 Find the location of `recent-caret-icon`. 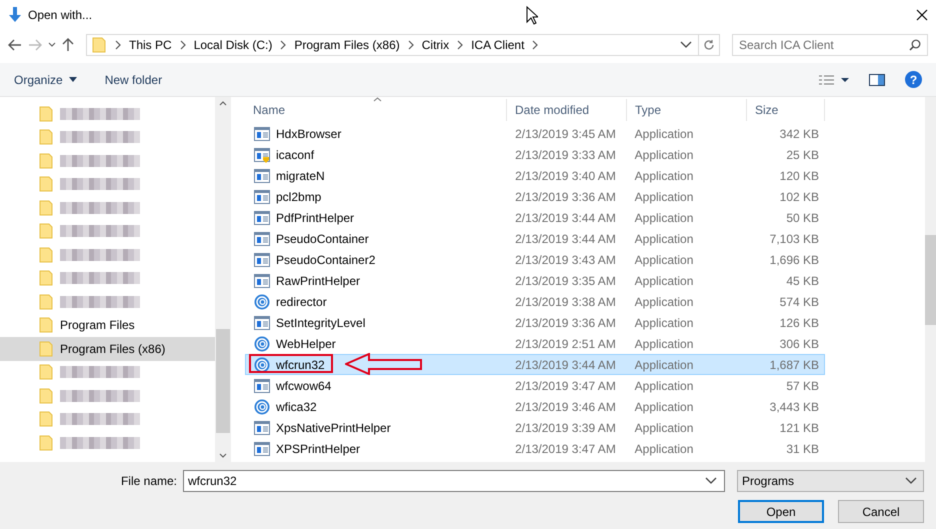

recent-caret-icon is located at coordinates (52, 45).